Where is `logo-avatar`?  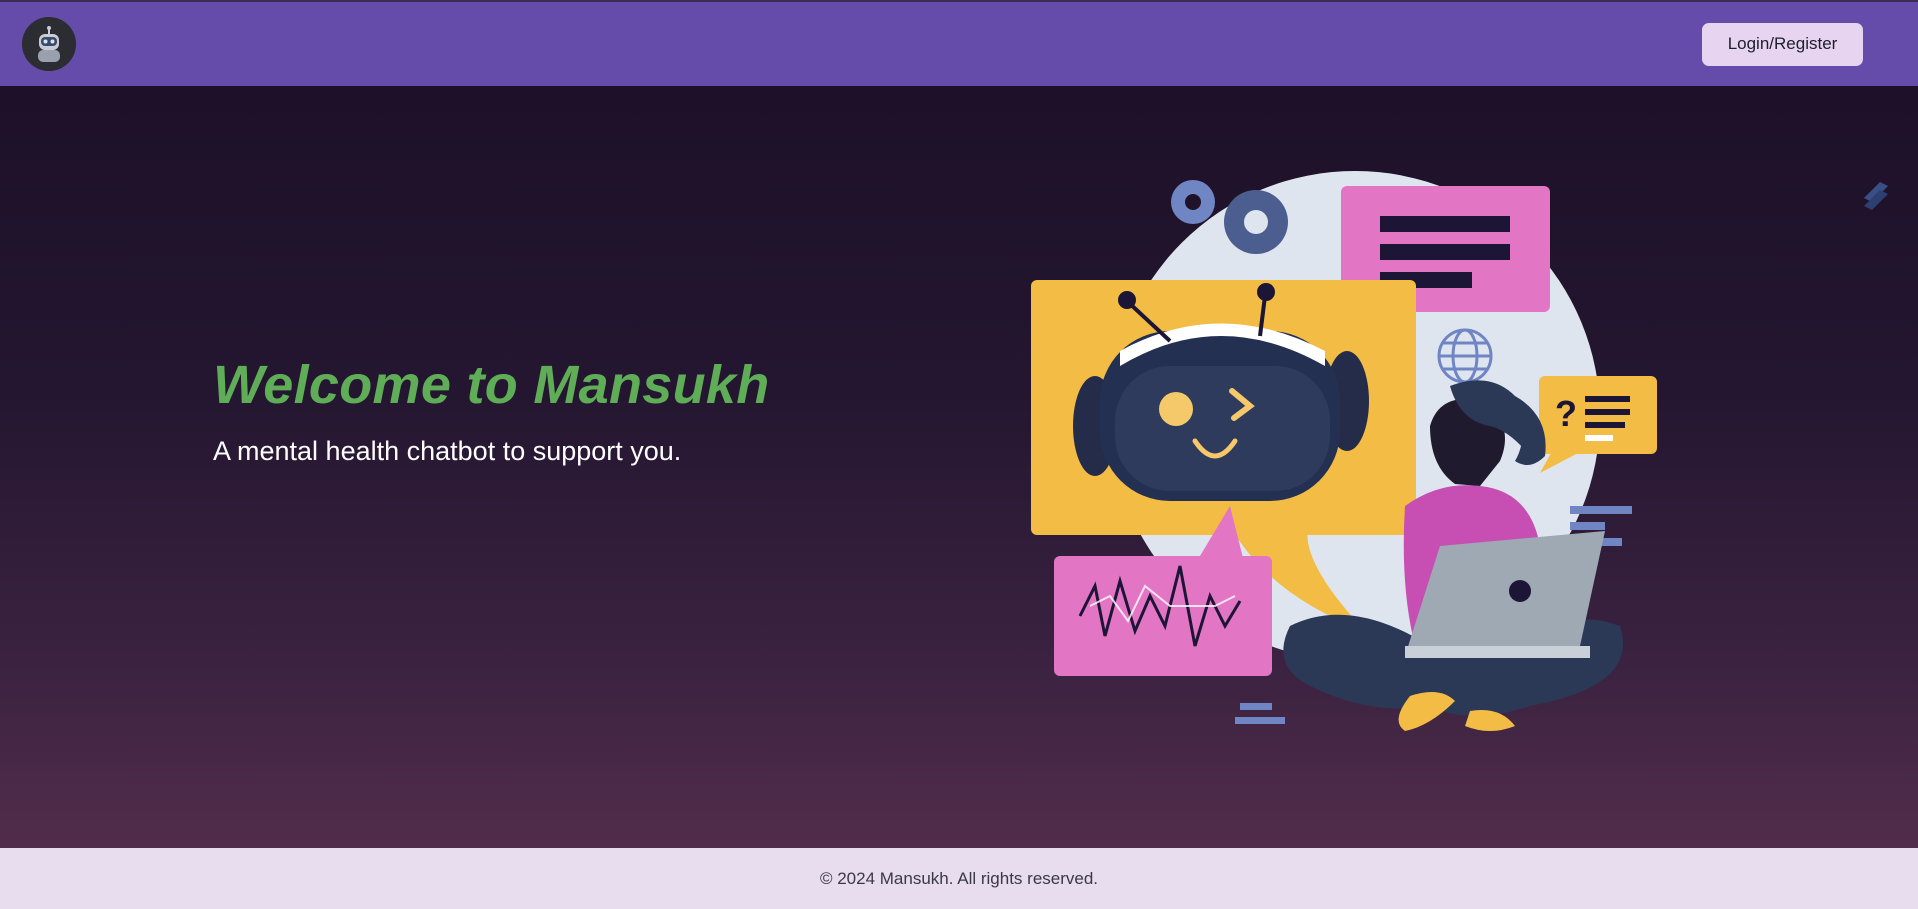 logo-avatar is located at coordinates (49, 44).